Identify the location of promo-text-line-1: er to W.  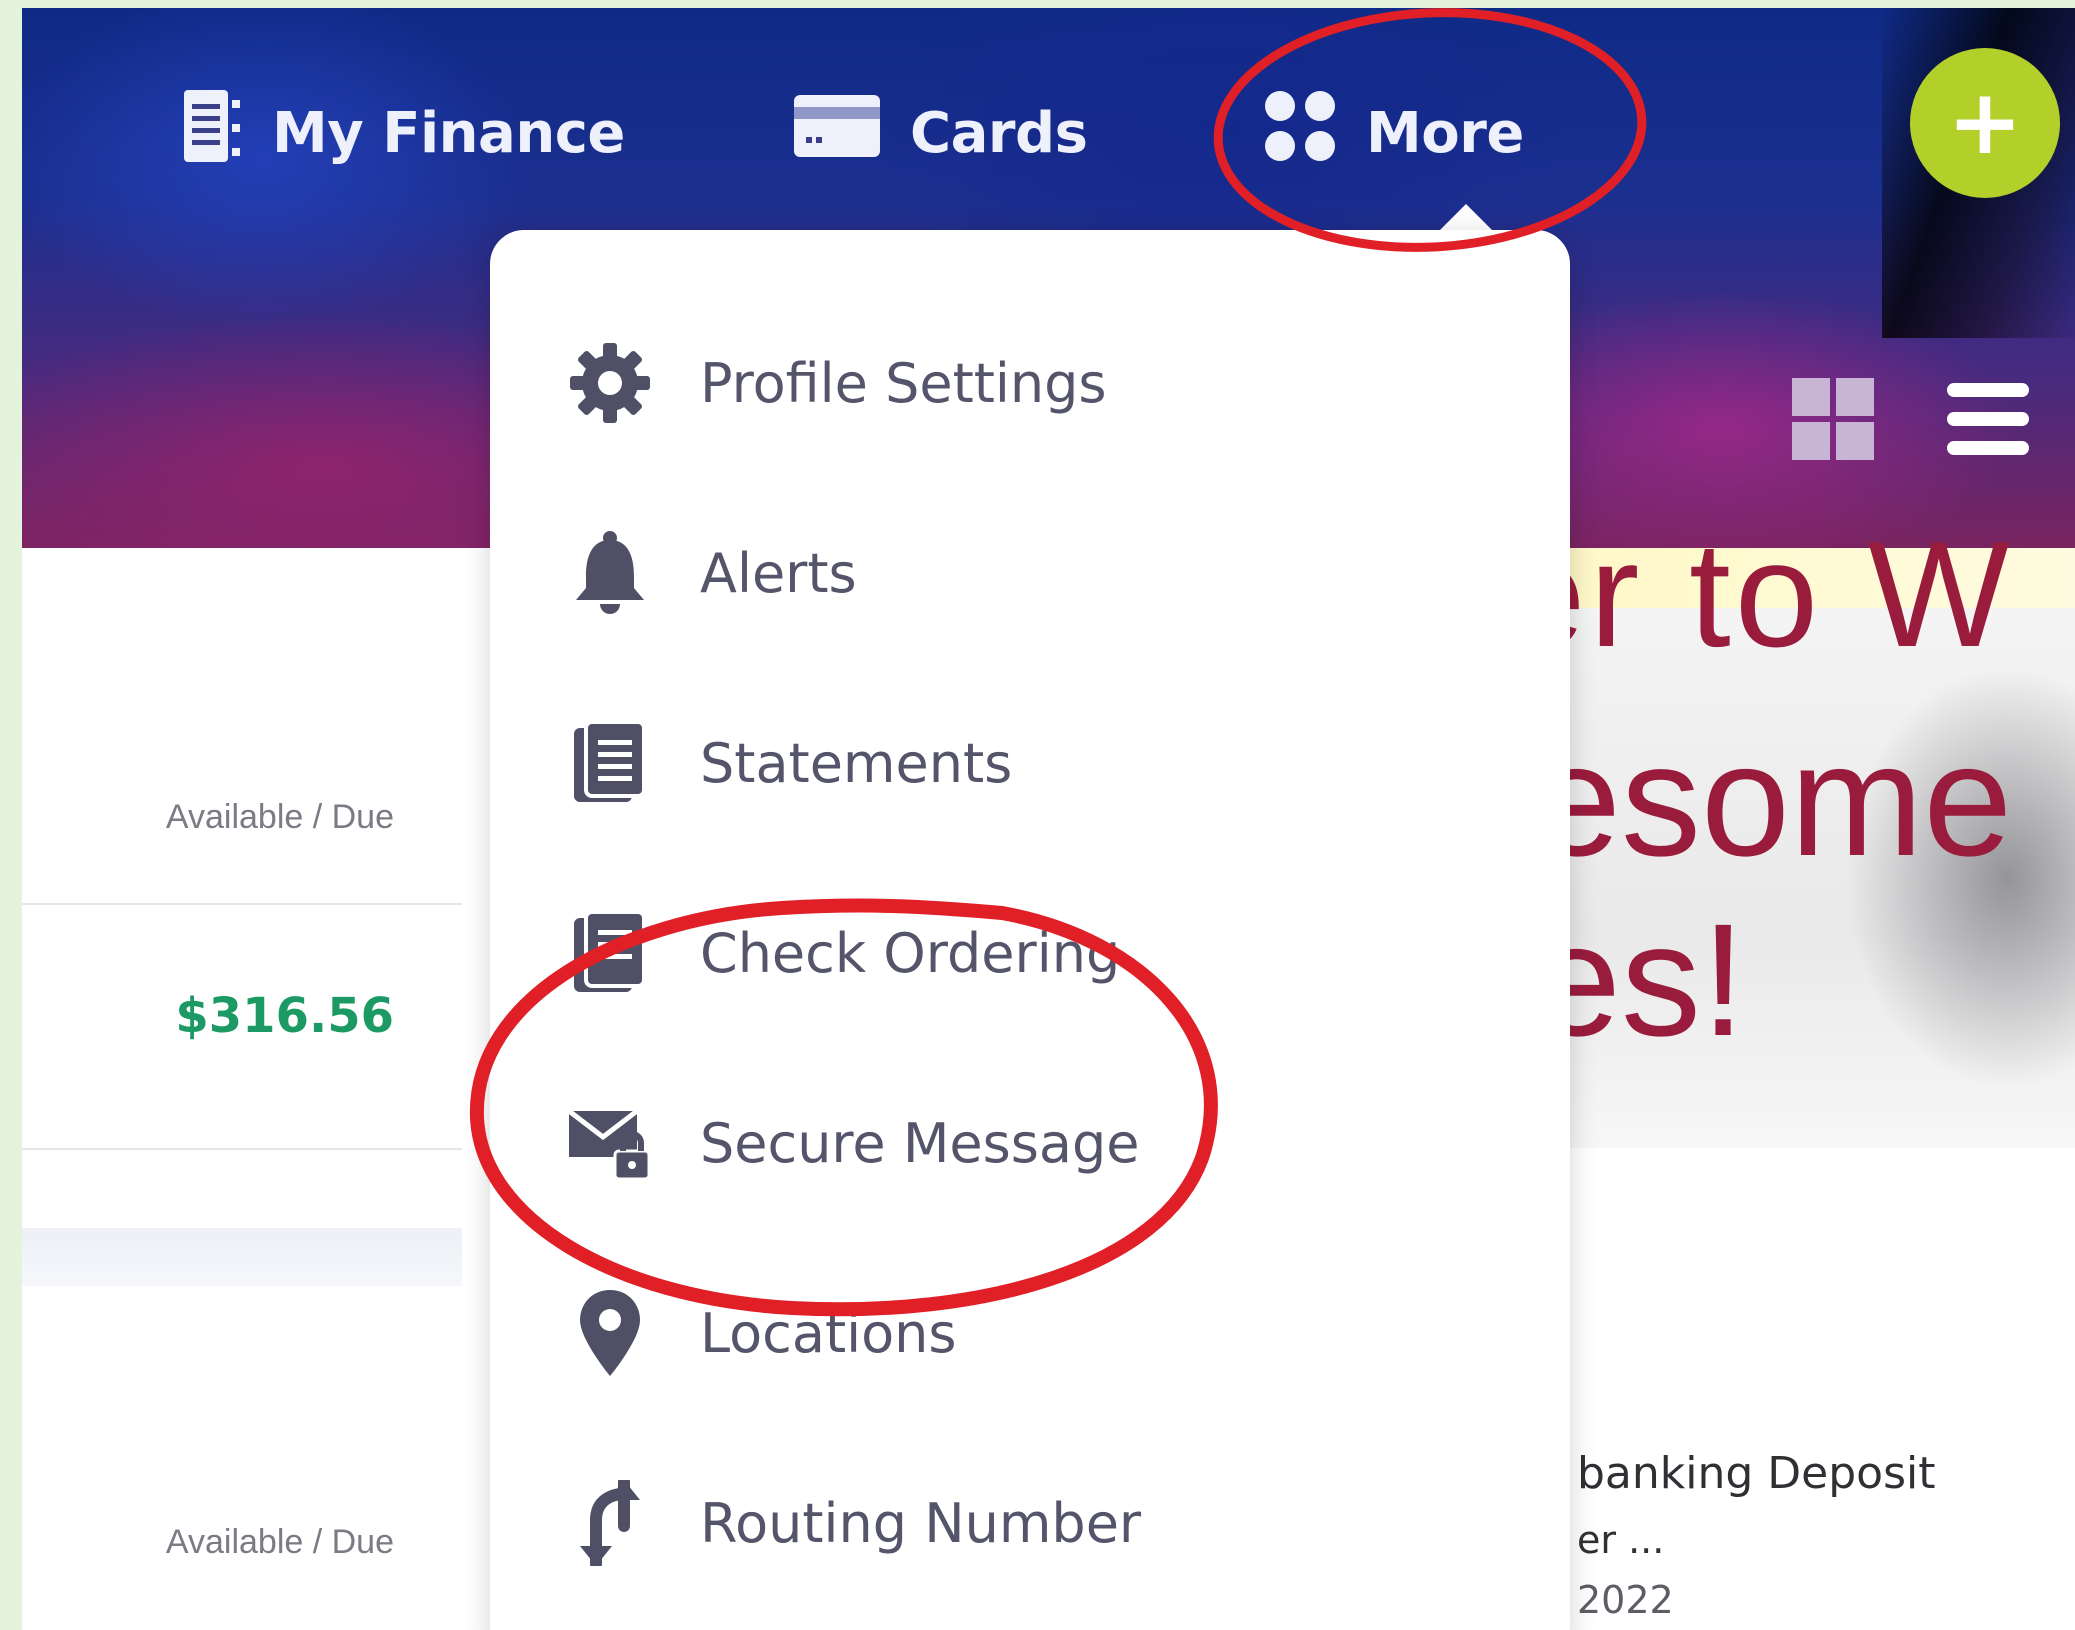
(1758, 594).